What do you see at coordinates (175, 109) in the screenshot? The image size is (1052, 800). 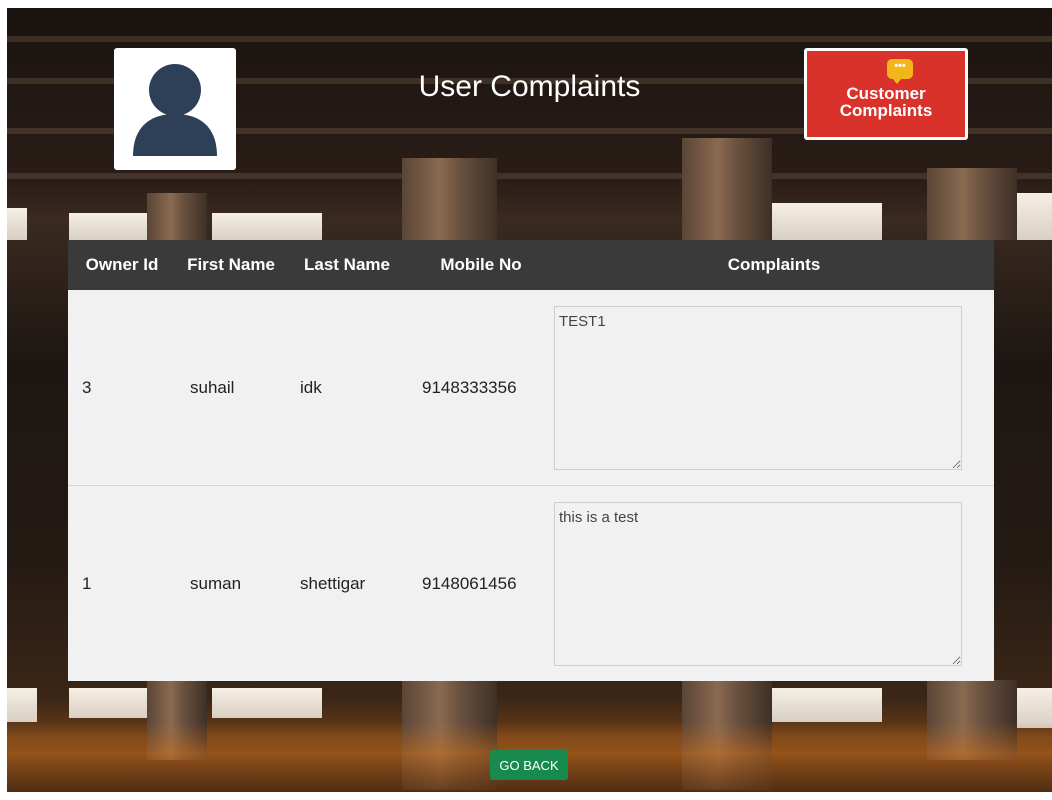 I see `user-avatar` at bounding box center [175, 109].